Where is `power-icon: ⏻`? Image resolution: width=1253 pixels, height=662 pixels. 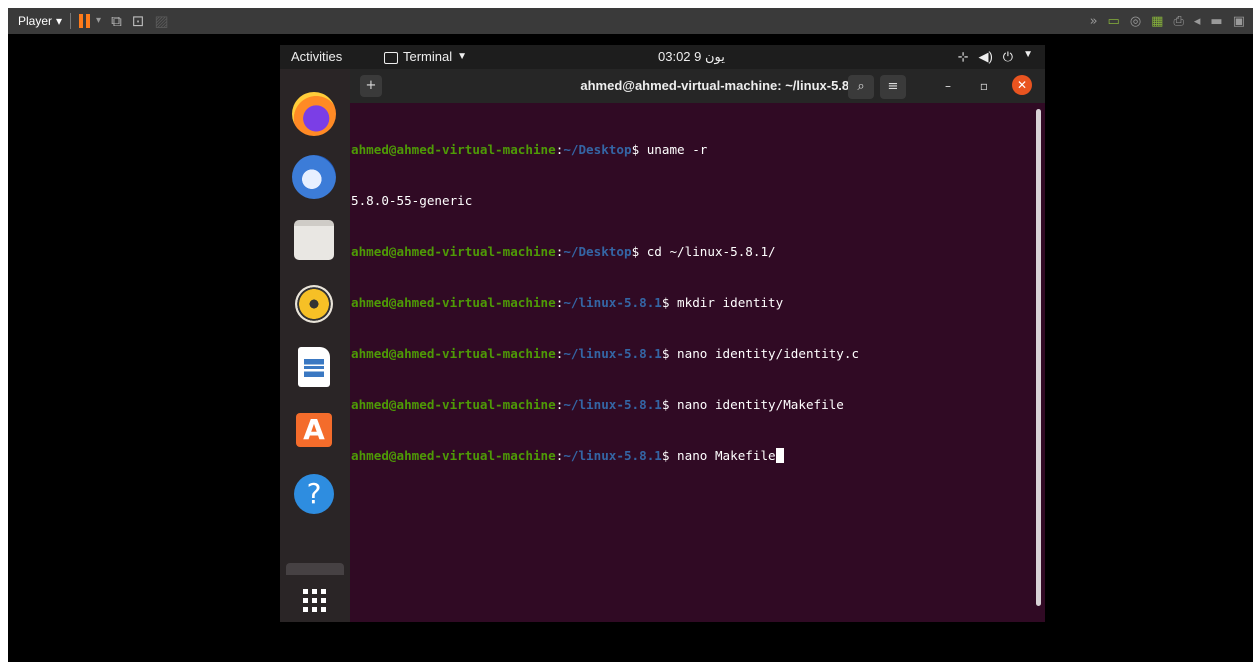 power-icon: ⏻ is located at coordinates (1008, 56).